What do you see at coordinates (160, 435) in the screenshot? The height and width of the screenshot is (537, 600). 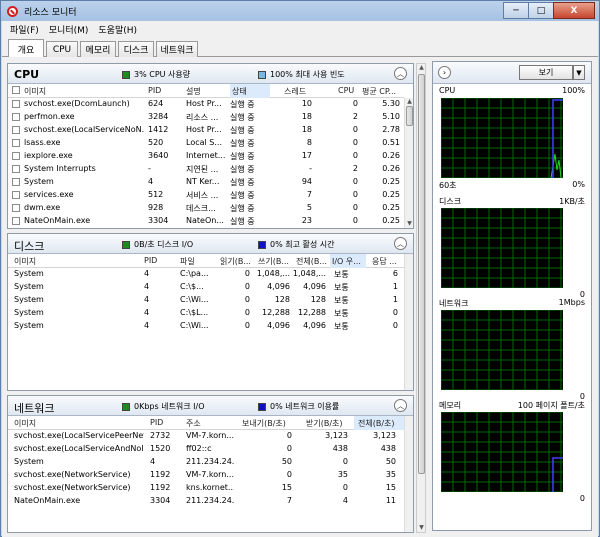 I see `cell-pid: 2732` at bounding box center [160, 435].